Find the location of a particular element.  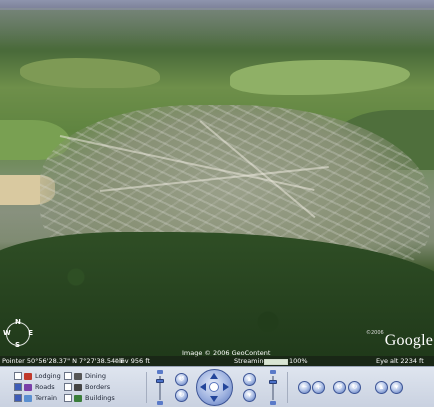

layer-item-terrain: Terrain is located at coordinates (35, 398).